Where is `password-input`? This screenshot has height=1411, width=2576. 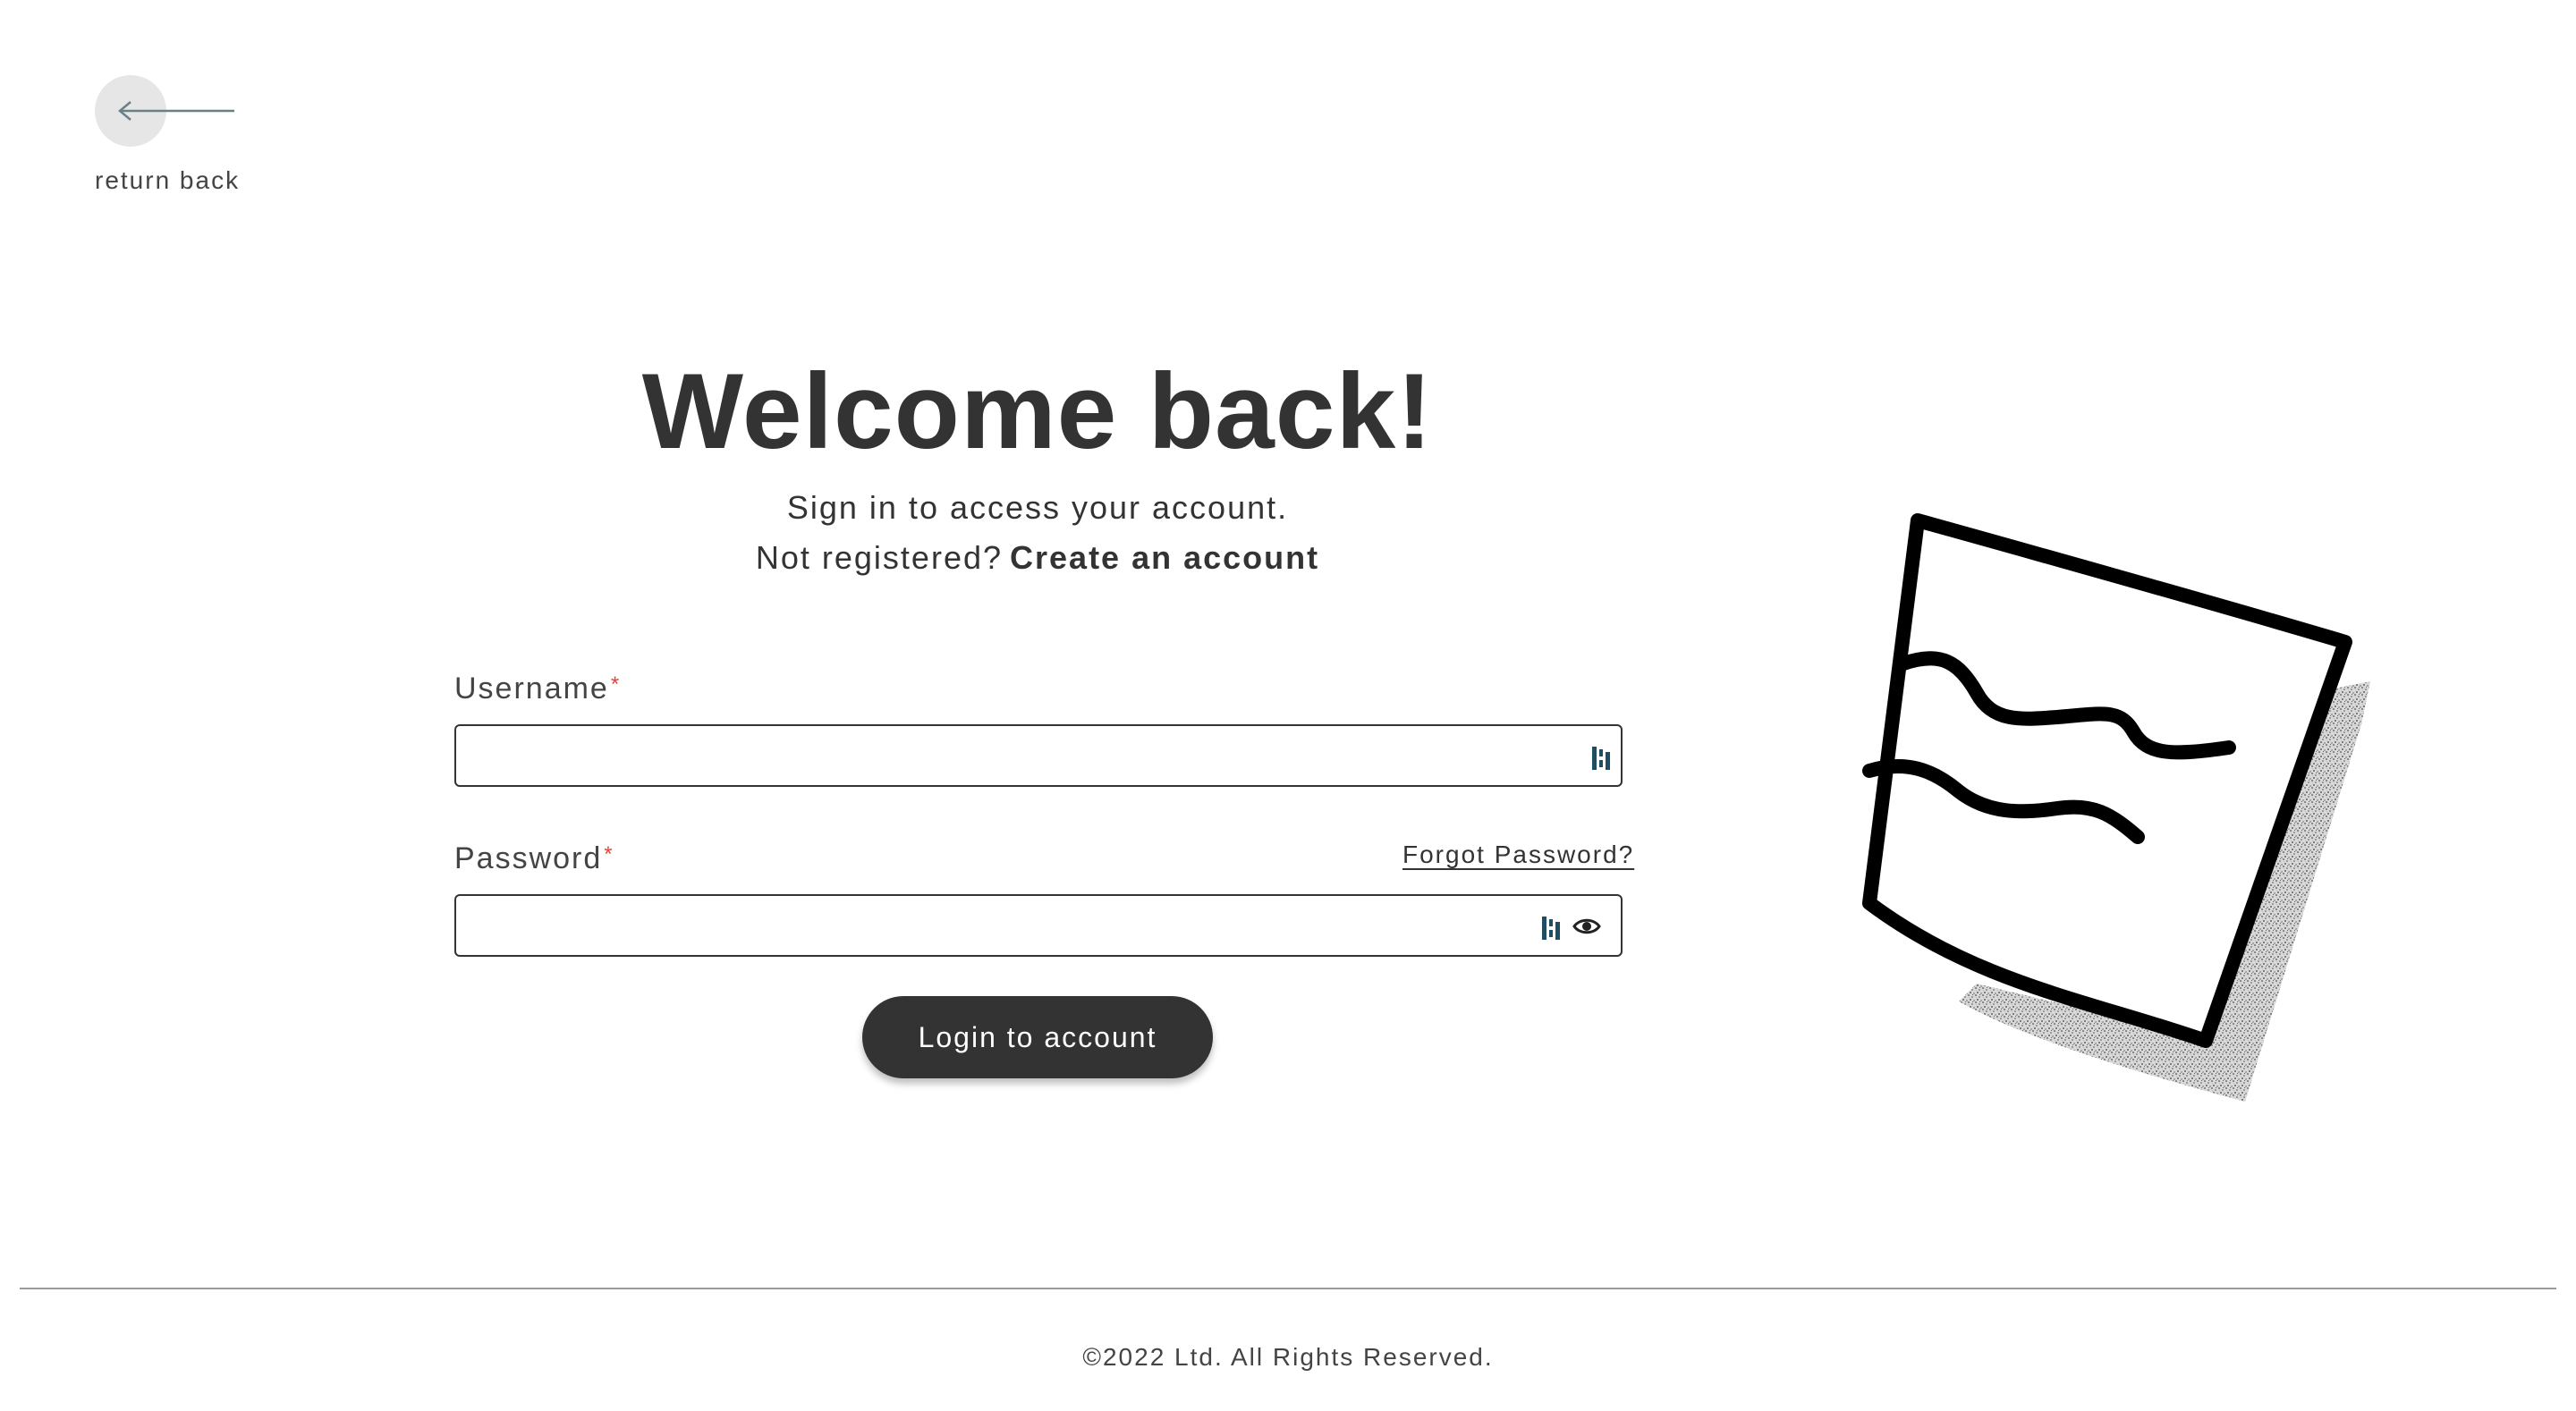 password-input is located at coordinates (1038, 926).